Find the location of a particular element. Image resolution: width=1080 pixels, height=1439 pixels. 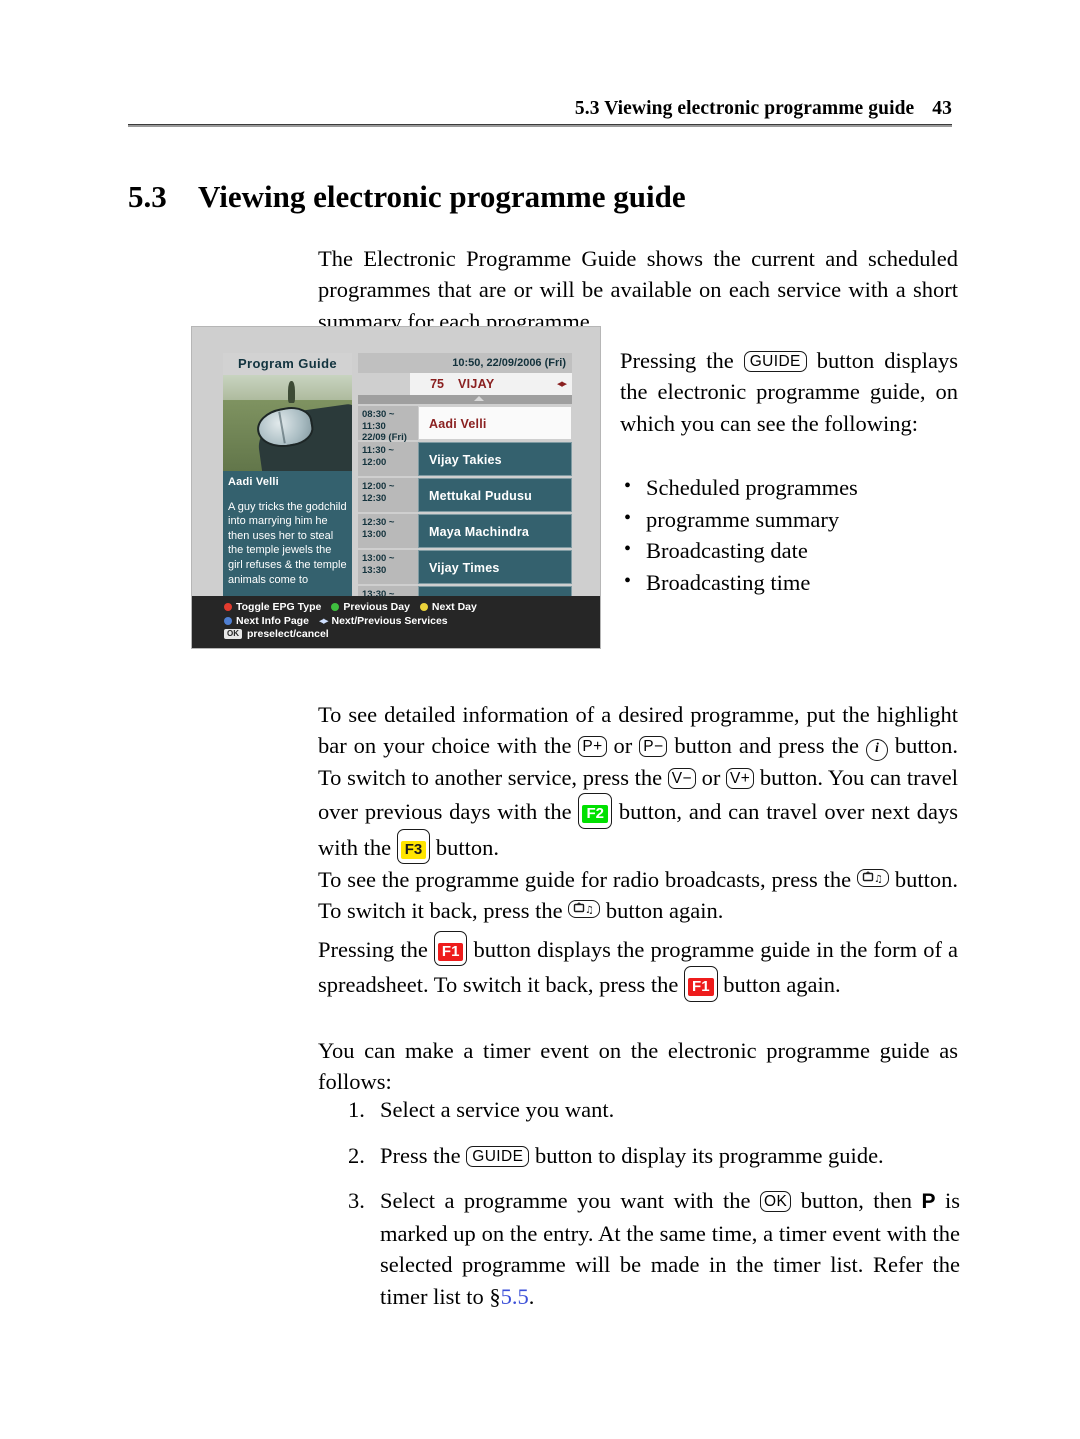

scroll-up-arrow-icon is located at coordinates (478, 398).